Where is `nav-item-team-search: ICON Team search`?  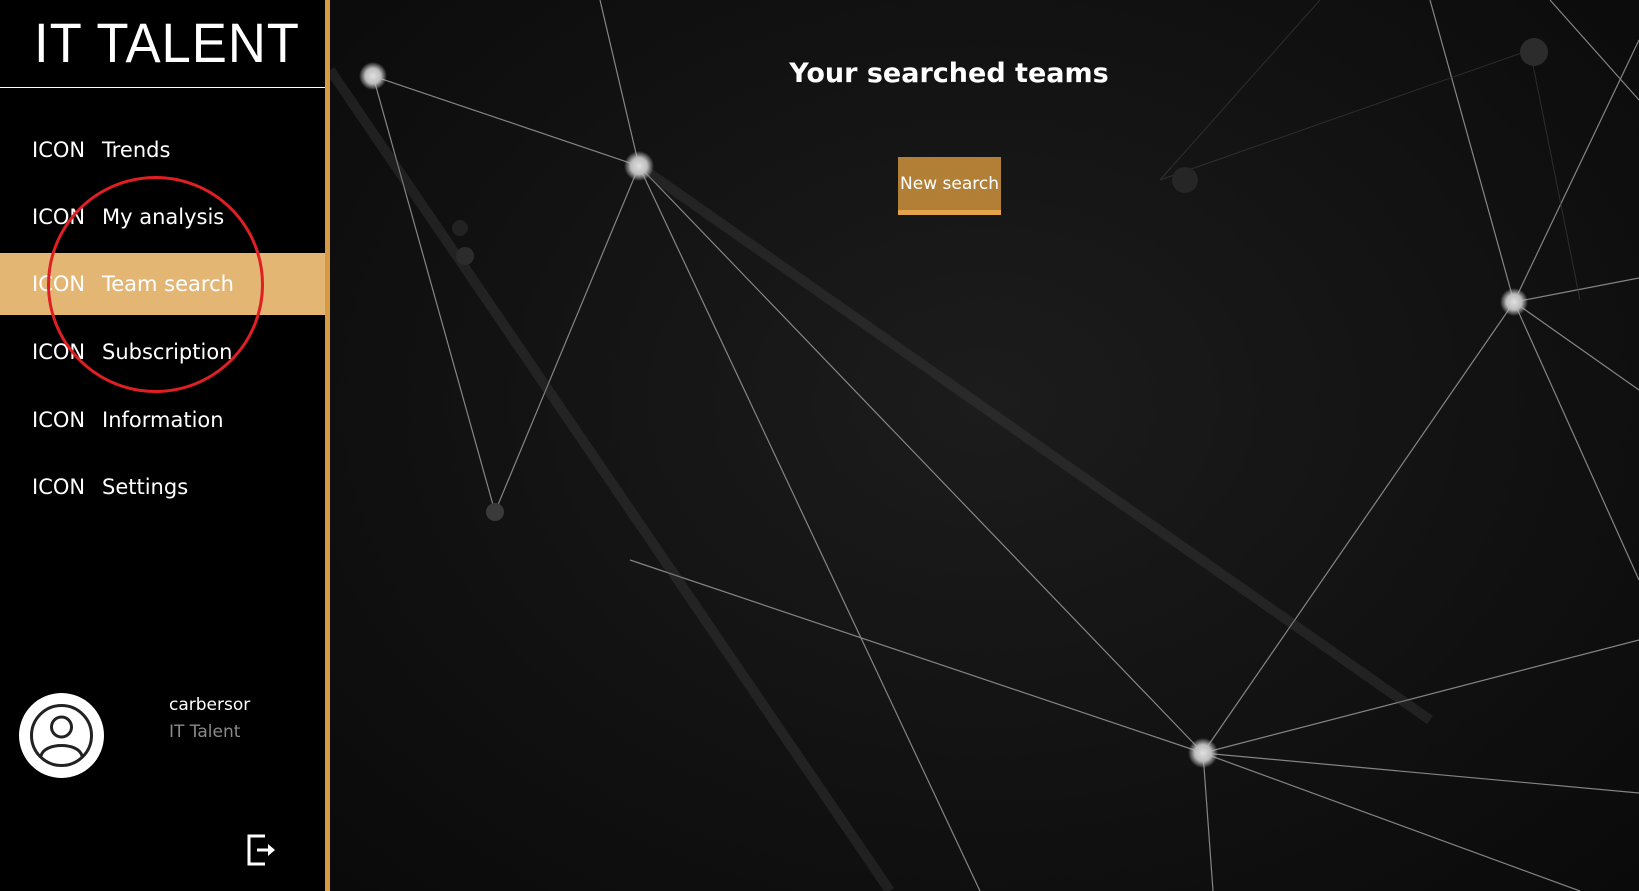
nav-item-team-search: ICON Team search is located at coordinates (162, 284).